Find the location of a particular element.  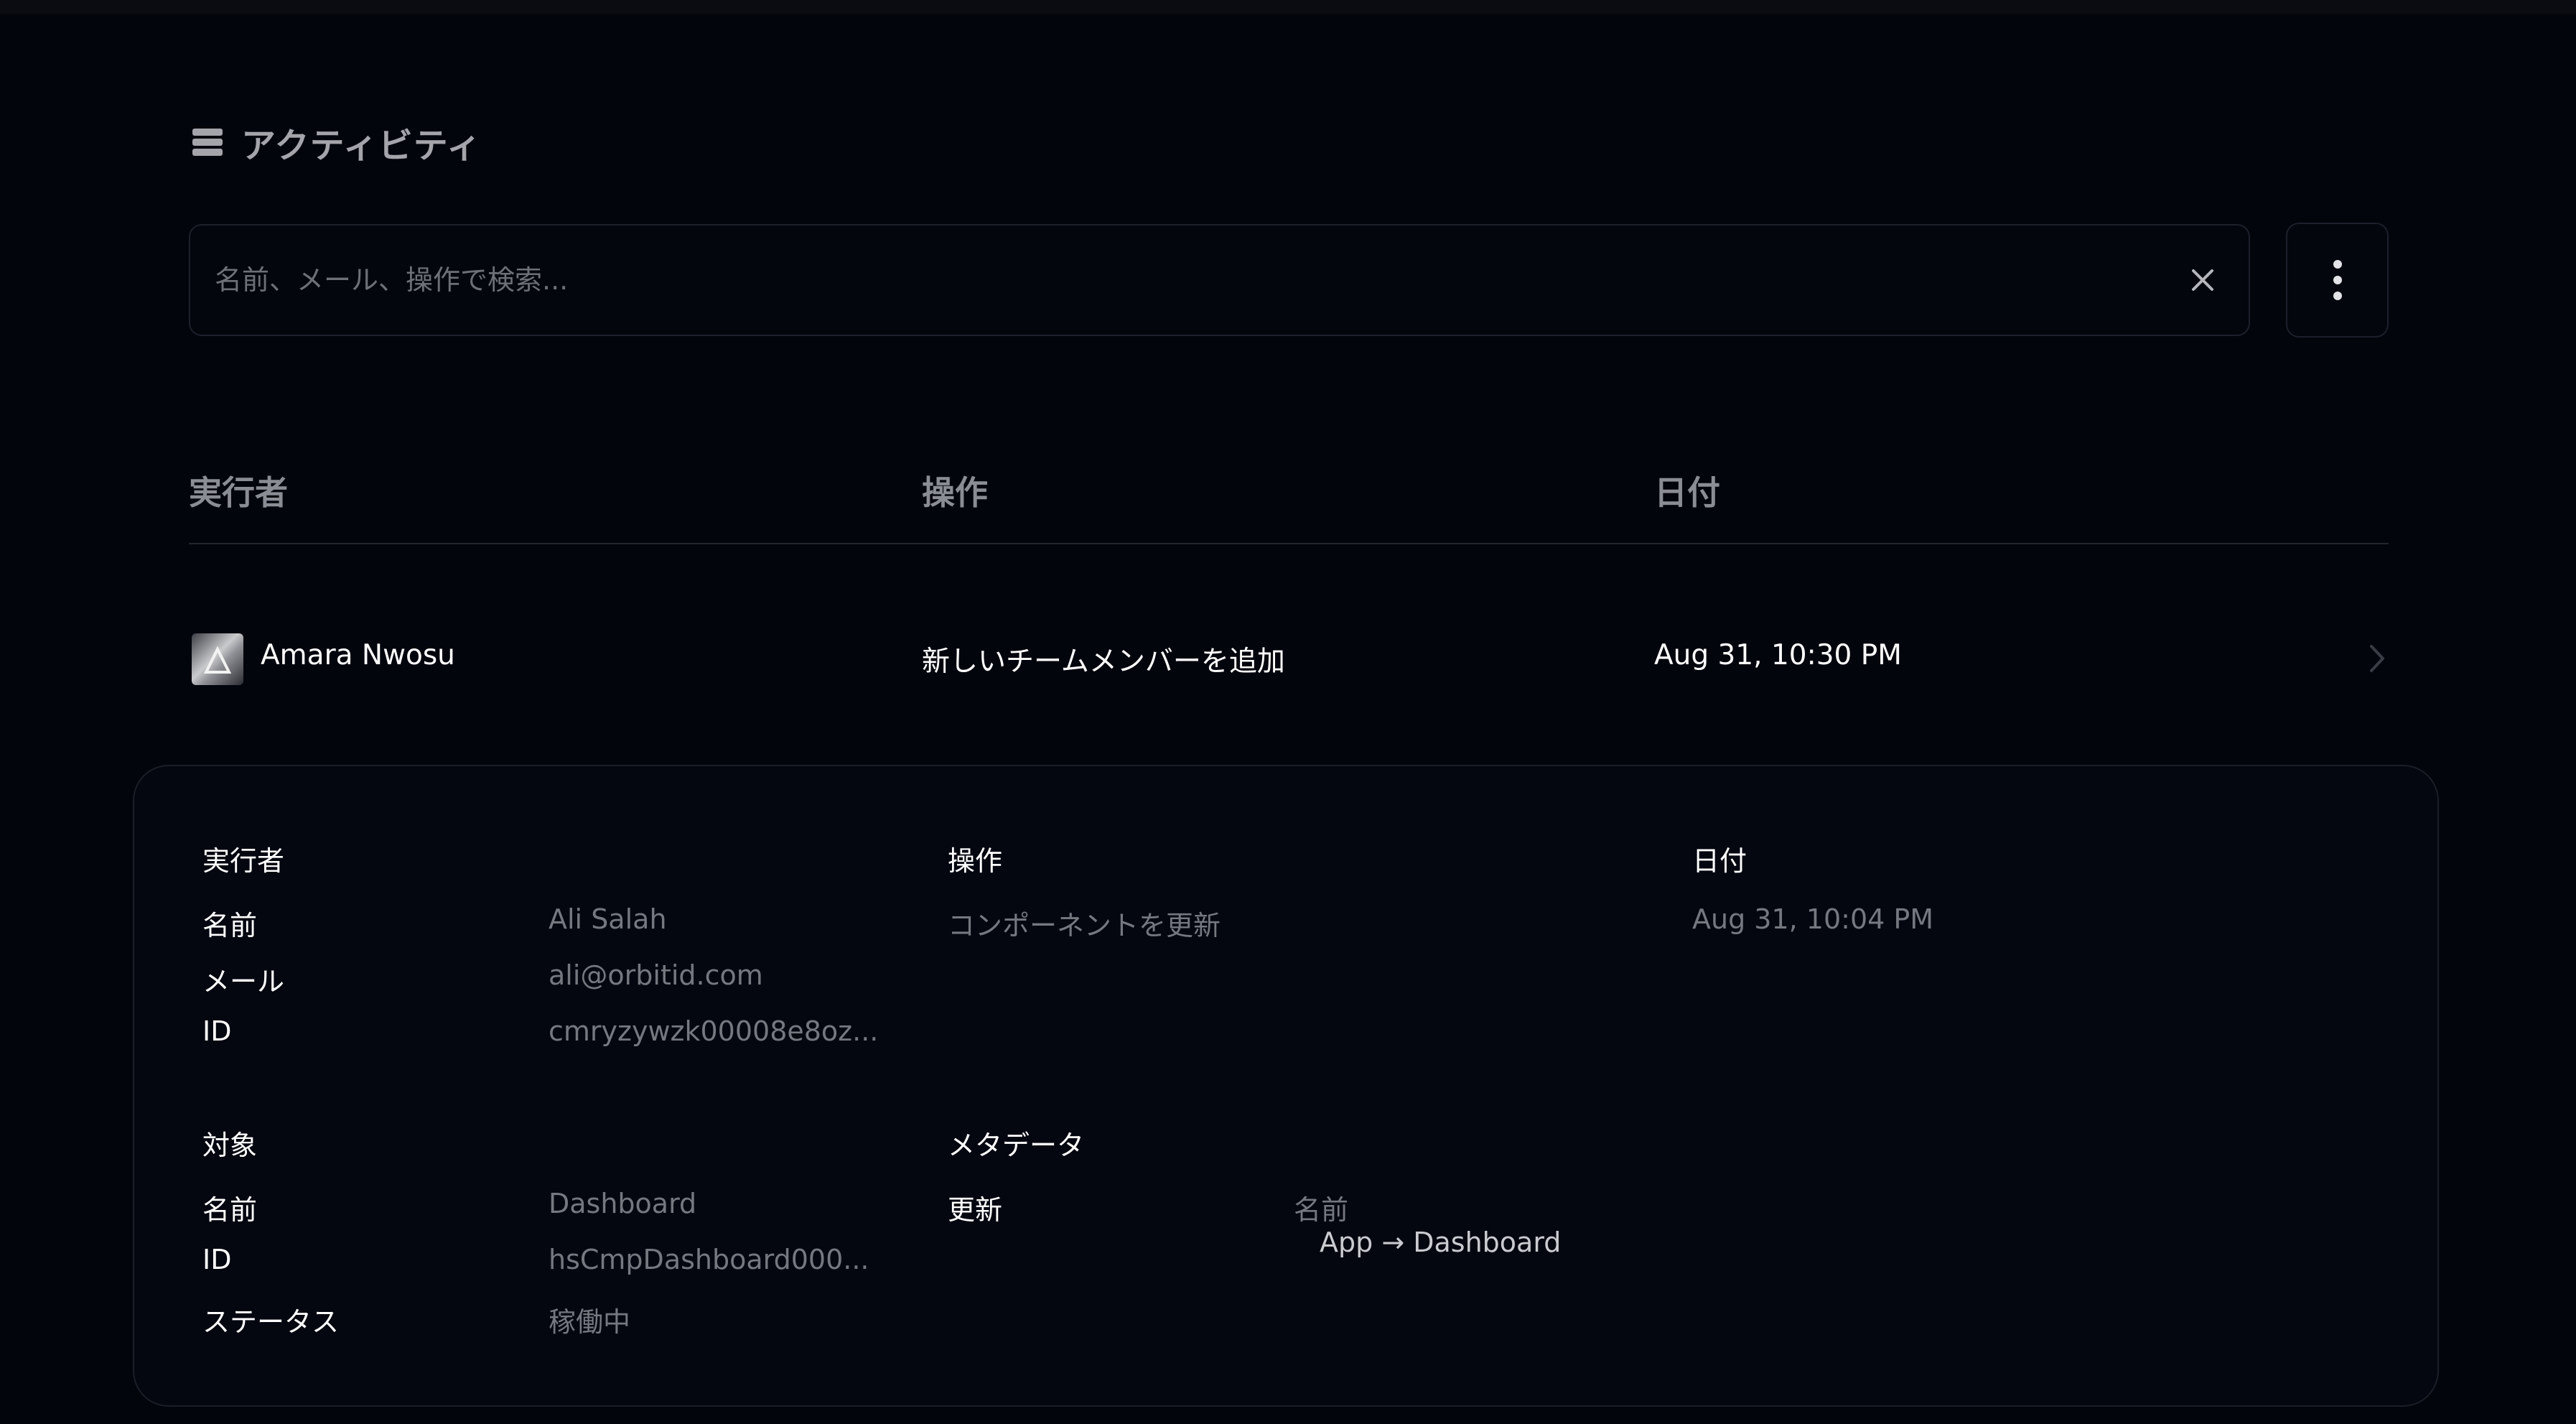

detail-actor-name-label: 名前 is located at coordinates (230, 925).